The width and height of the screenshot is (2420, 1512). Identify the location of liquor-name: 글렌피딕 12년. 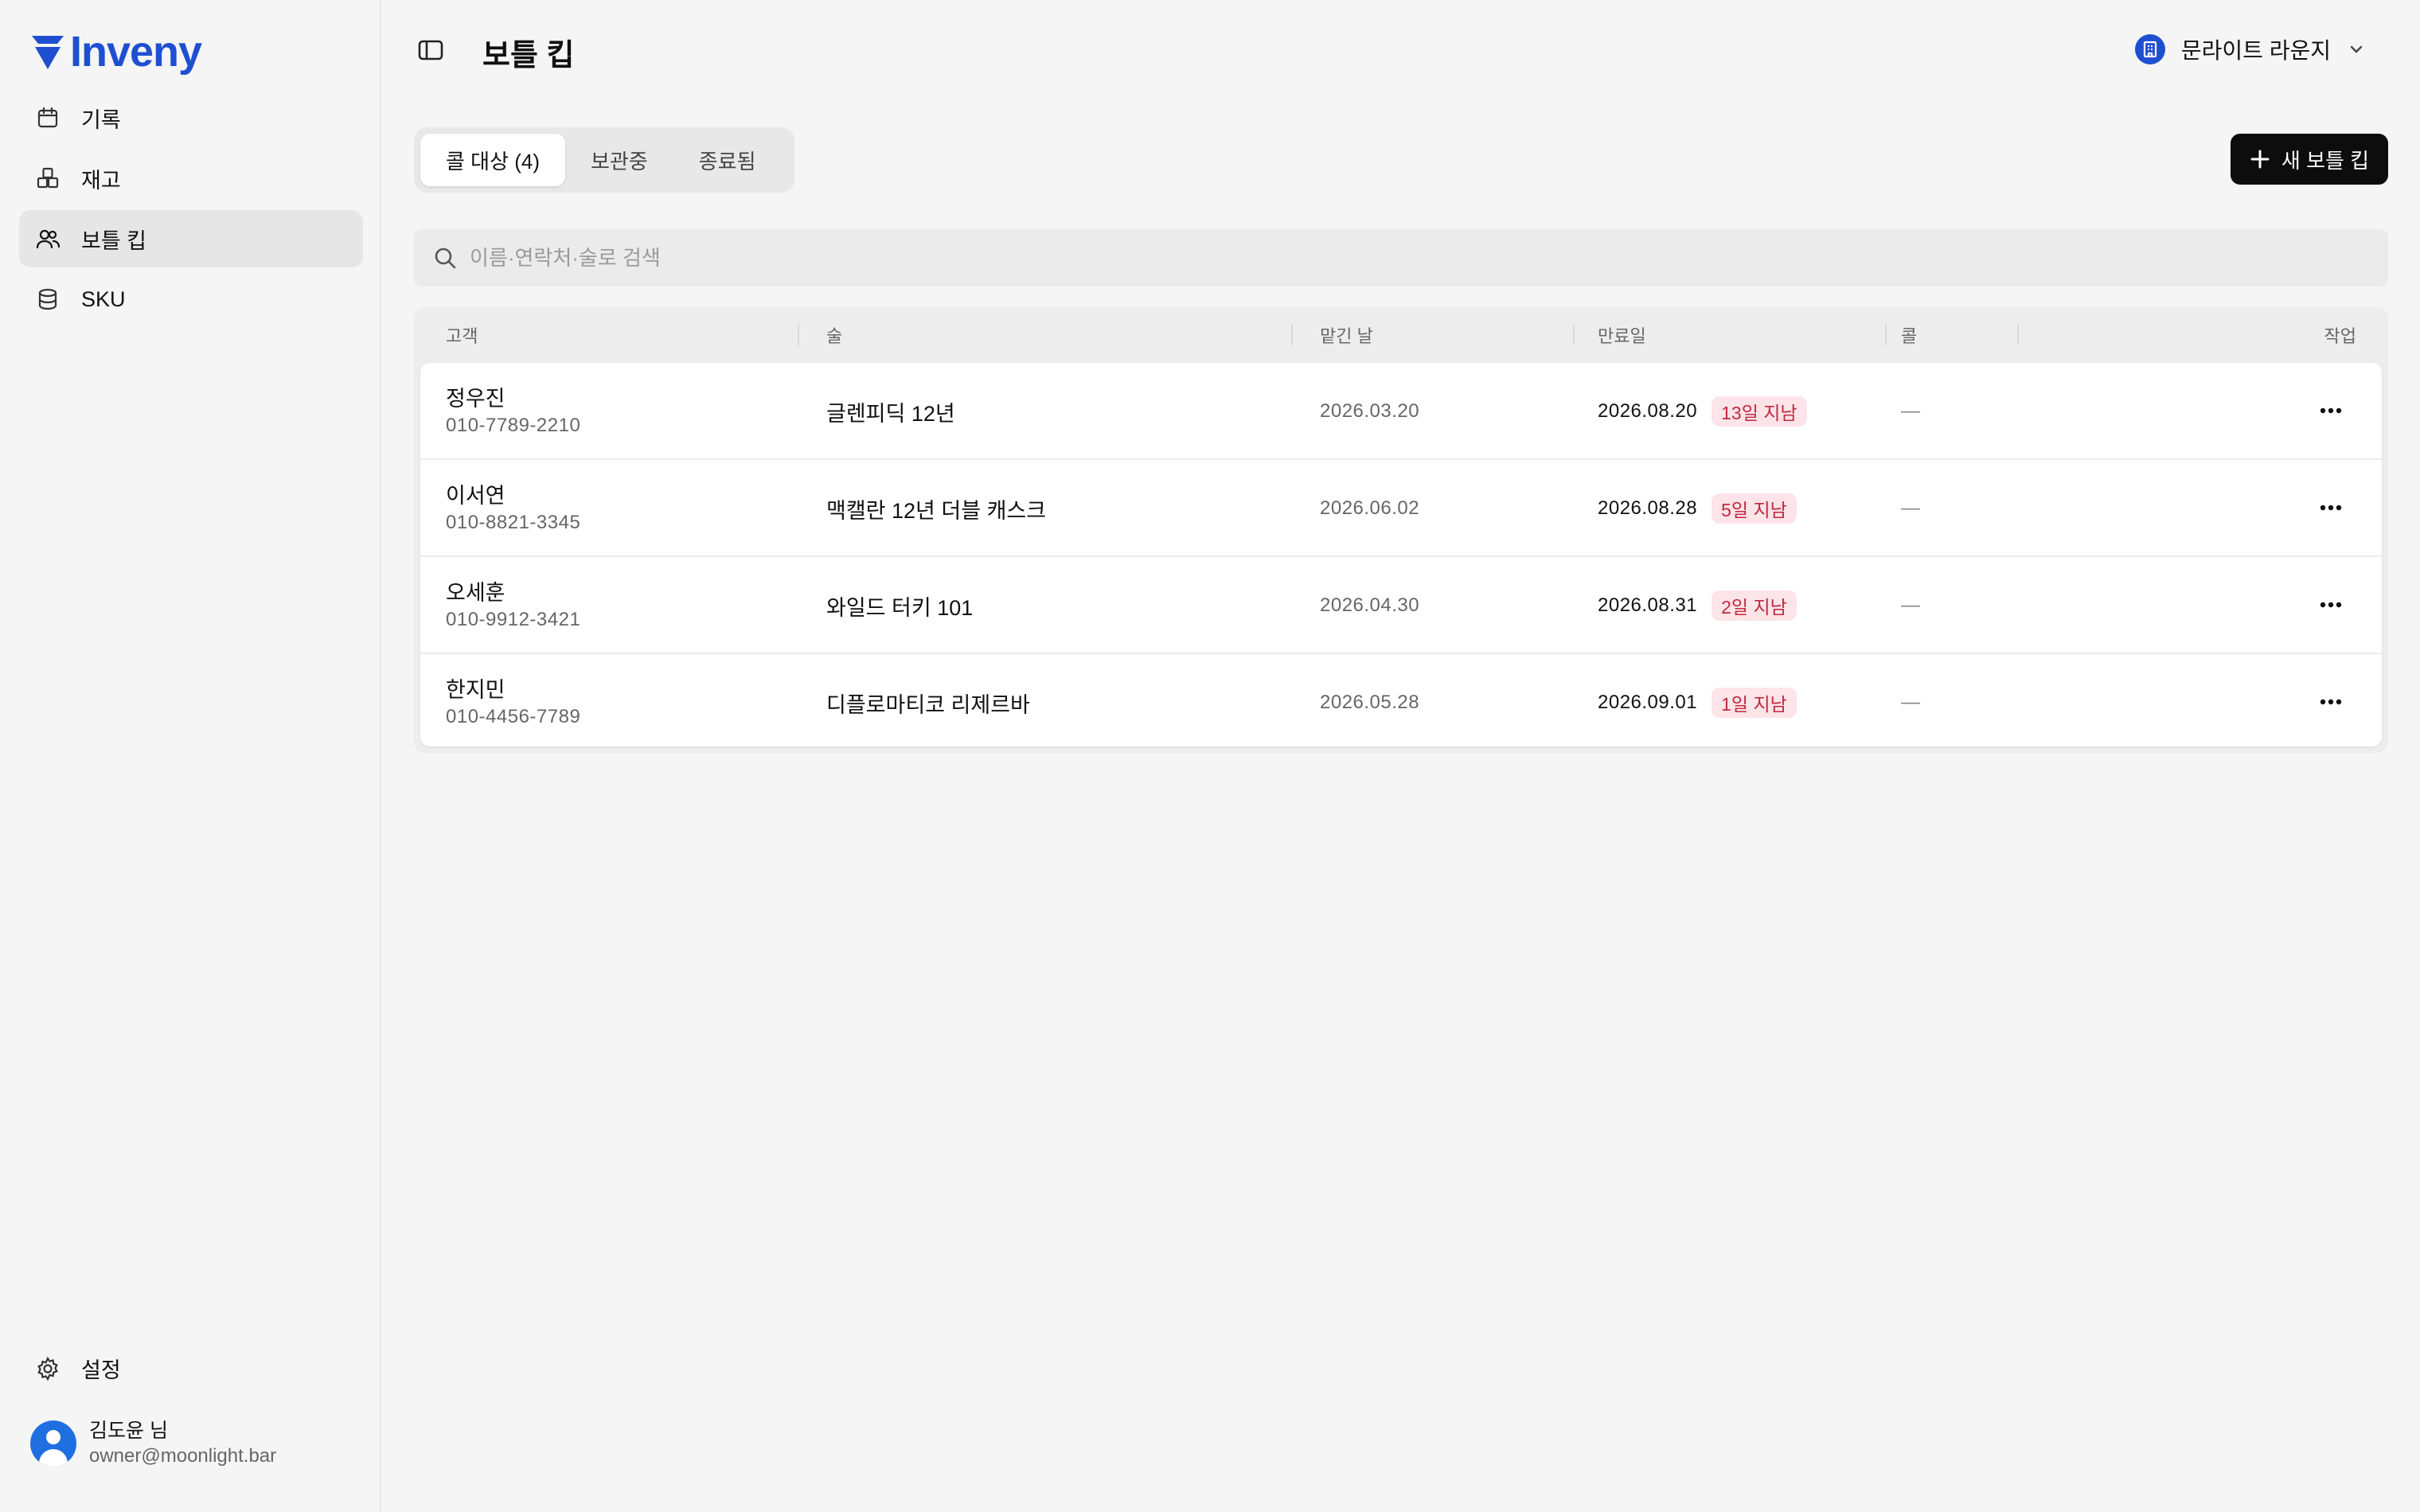
(890, 413).